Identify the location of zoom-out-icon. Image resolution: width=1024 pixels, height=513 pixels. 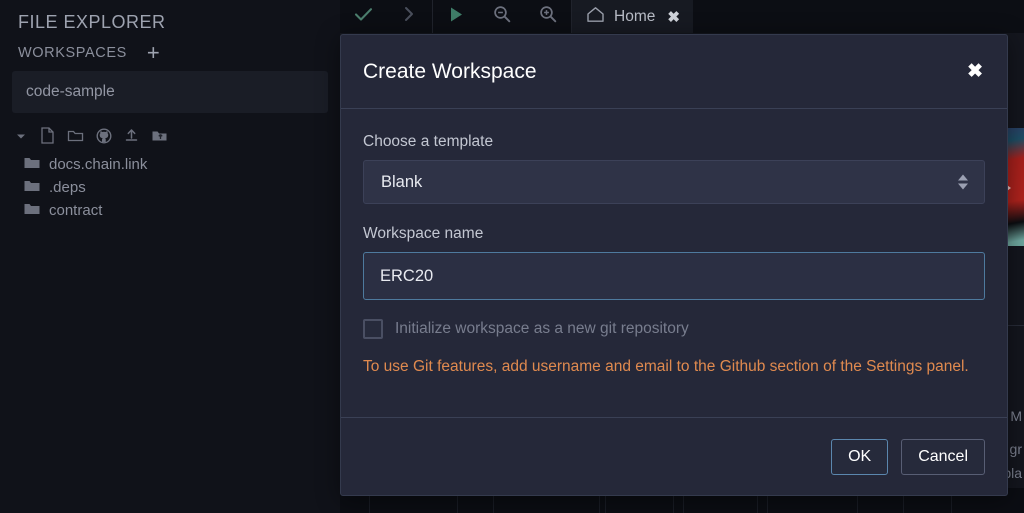
(502, 16).